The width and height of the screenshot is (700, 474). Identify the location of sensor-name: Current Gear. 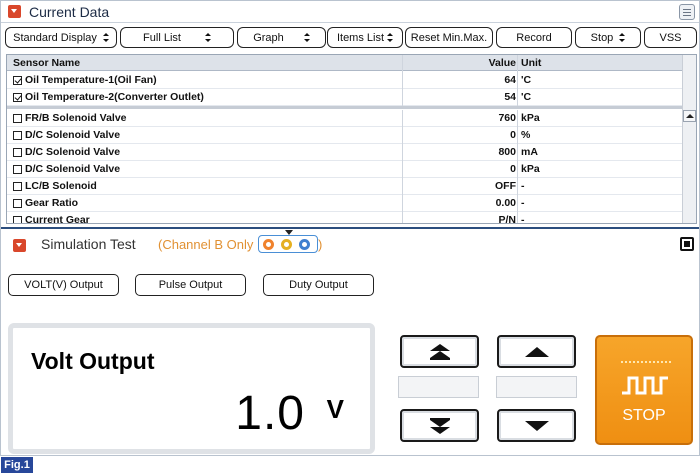
(51, 219).